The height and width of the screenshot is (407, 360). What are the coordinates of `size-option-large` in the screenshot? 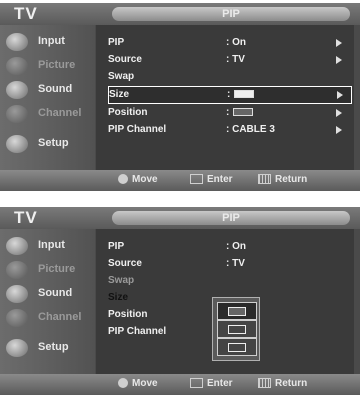 It's located at (237, 311).